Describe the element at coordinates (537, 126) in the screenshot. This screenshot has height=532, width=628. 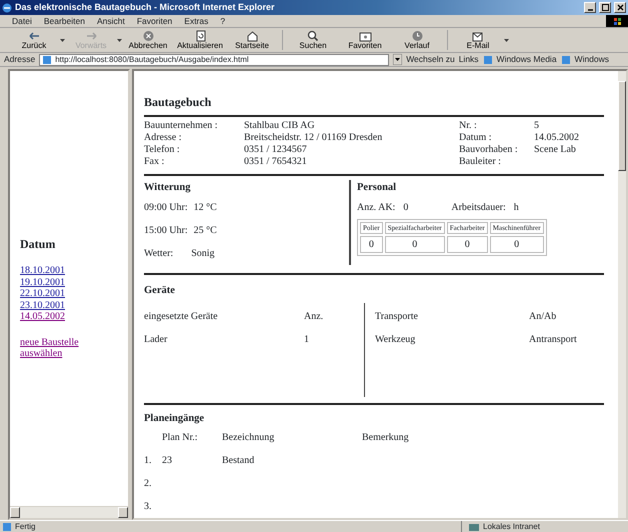
I see `field-value: 5` at that location.